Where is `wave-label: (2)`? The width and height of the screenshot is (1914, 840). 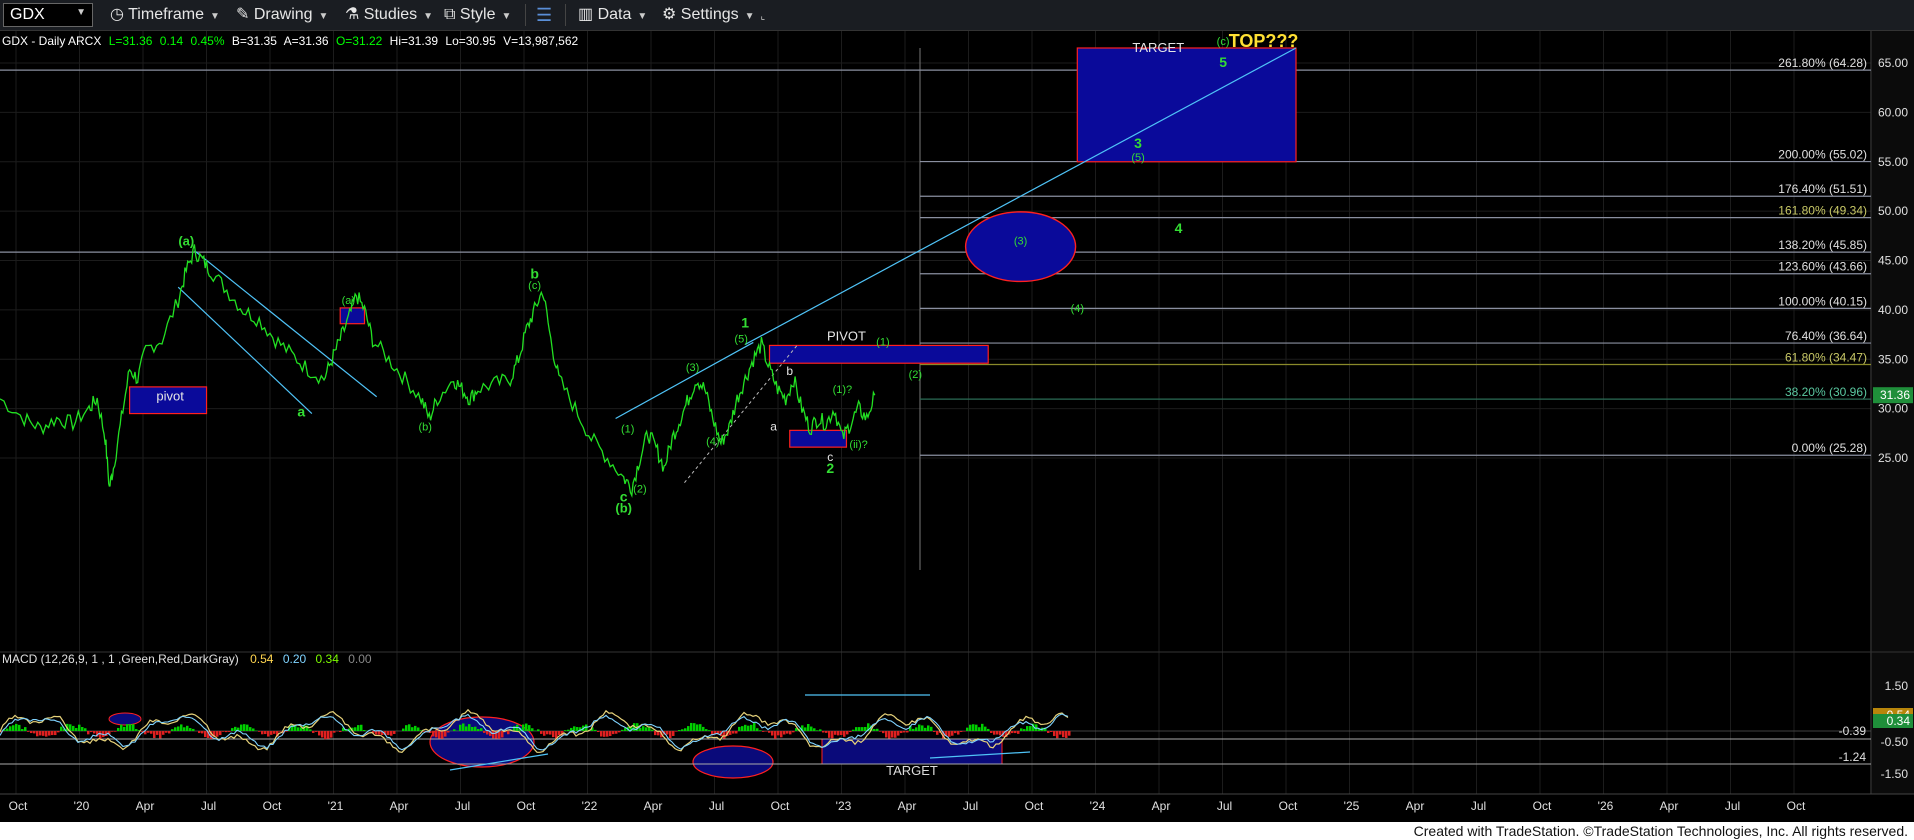
wave-label: (2) is located at coordinates (639, 490).